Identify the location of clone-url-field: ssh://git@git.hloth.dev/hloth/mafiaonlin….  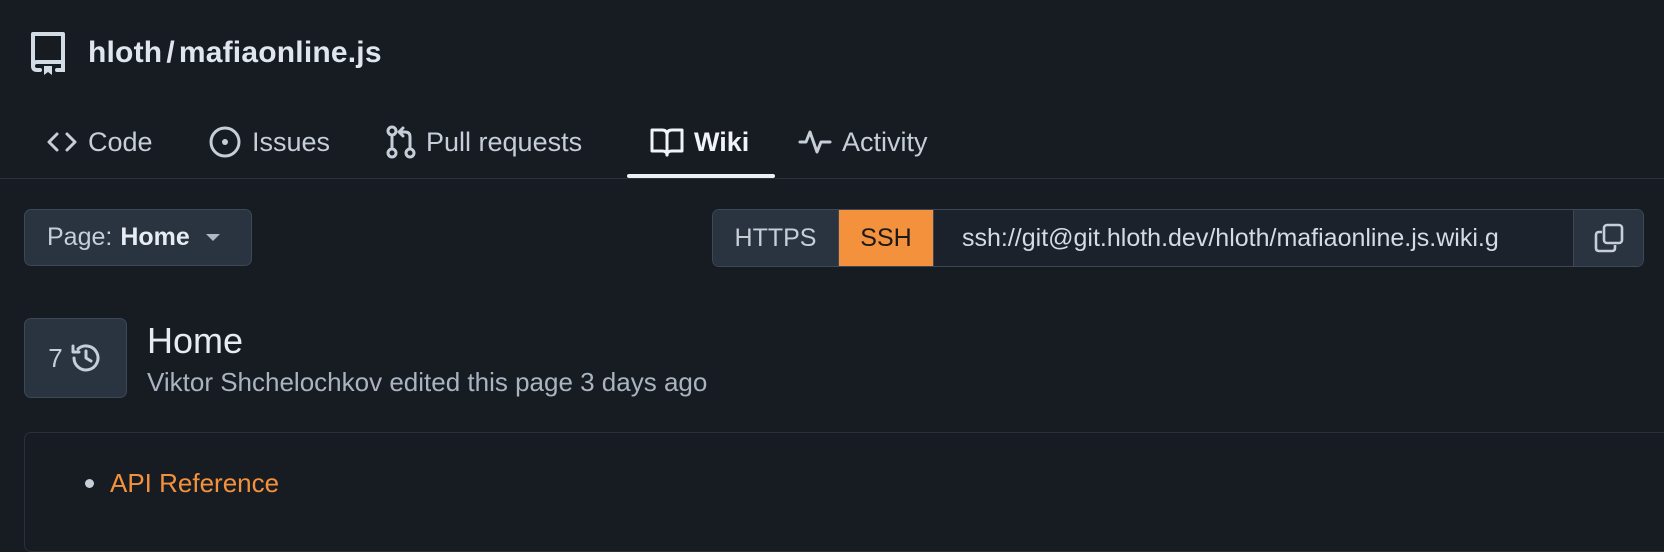
(1253, 238).